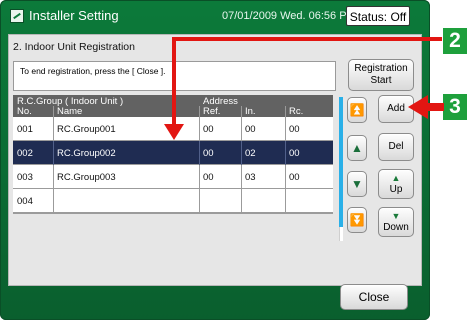 The image size is (471, 320). I want to click on registration-start-label-2: Start, so click(381, 80).